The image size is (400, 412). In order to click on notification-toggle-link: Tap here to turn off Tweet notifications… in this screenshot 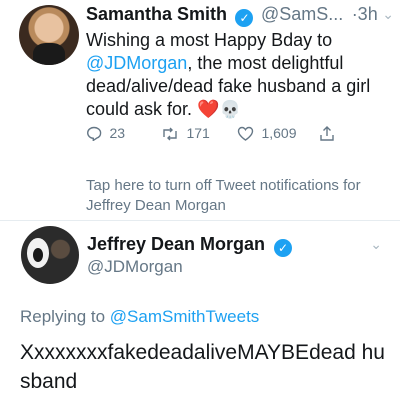, I will do `click(236, 196)`.